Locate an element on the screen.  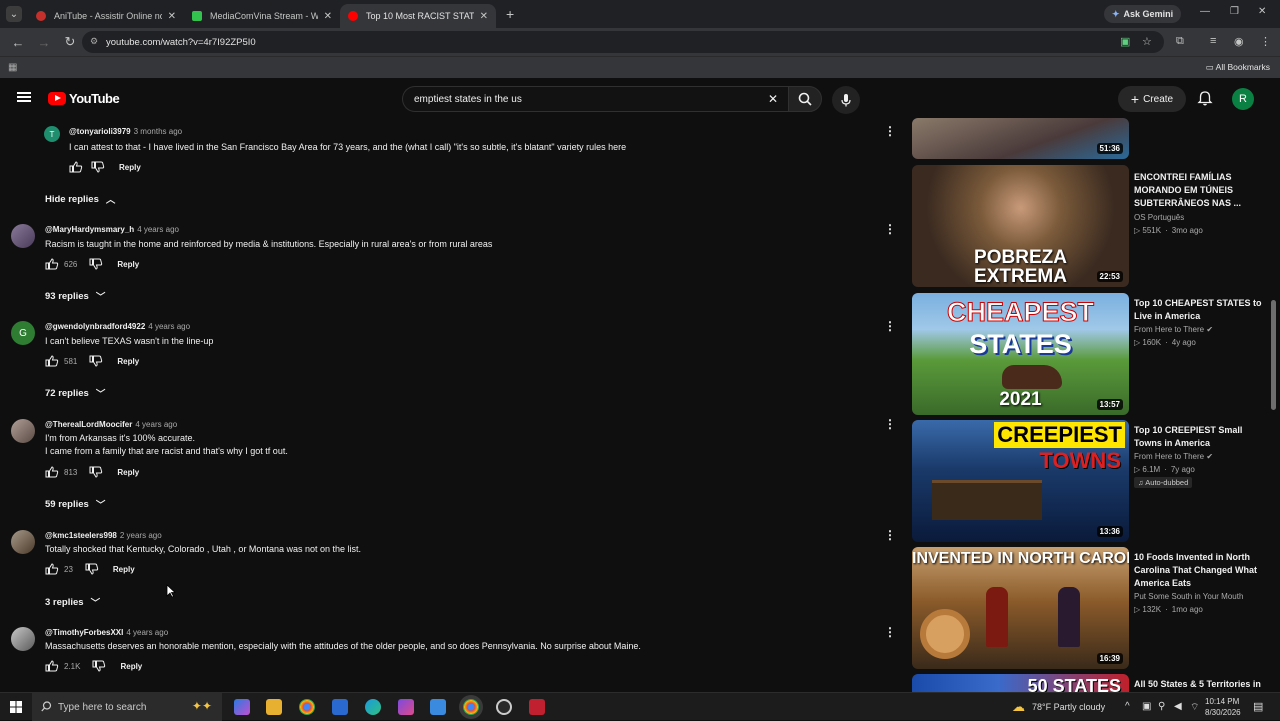
back-icon: ← is located at coordinates (18, 42).